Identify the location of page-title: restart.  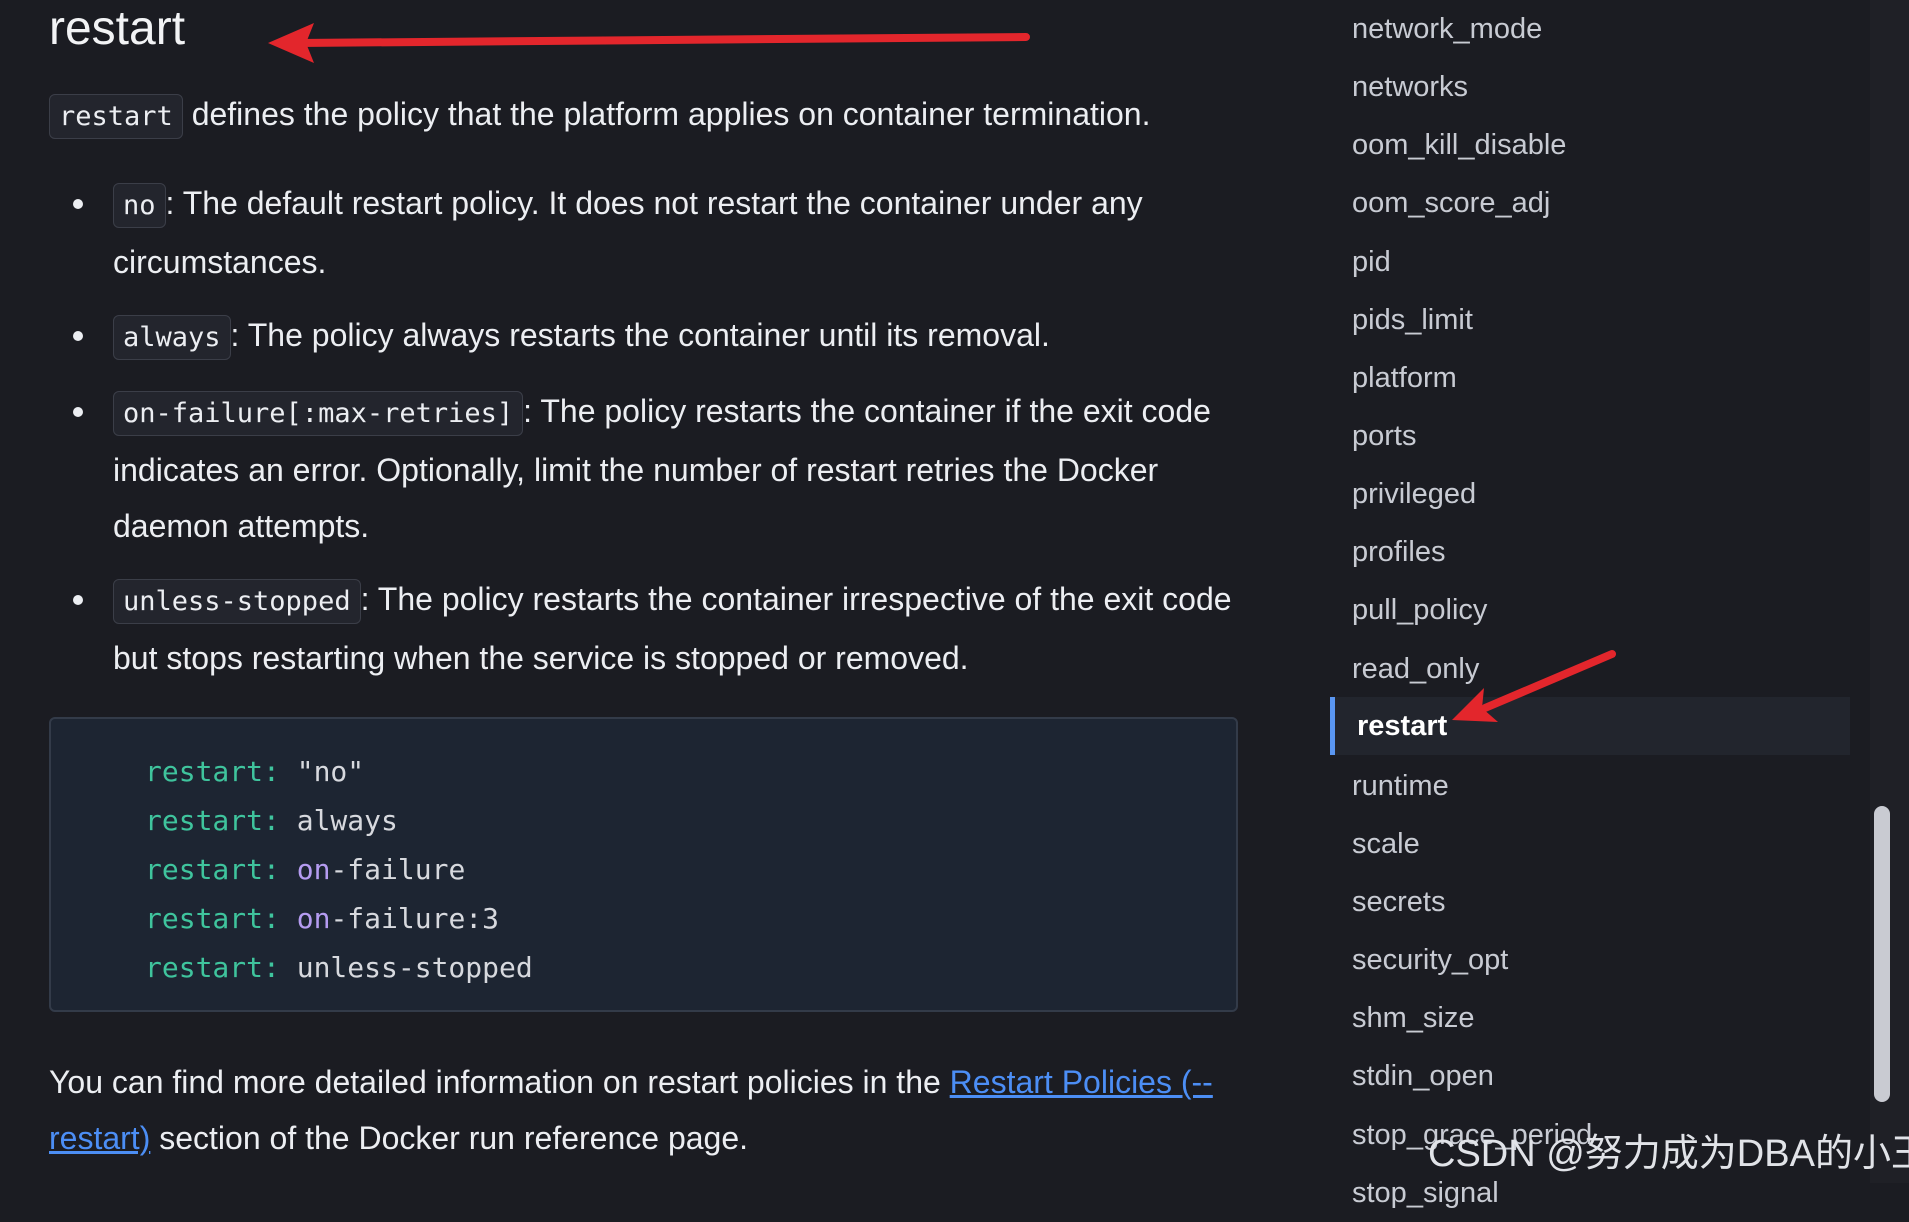
(117, 28).